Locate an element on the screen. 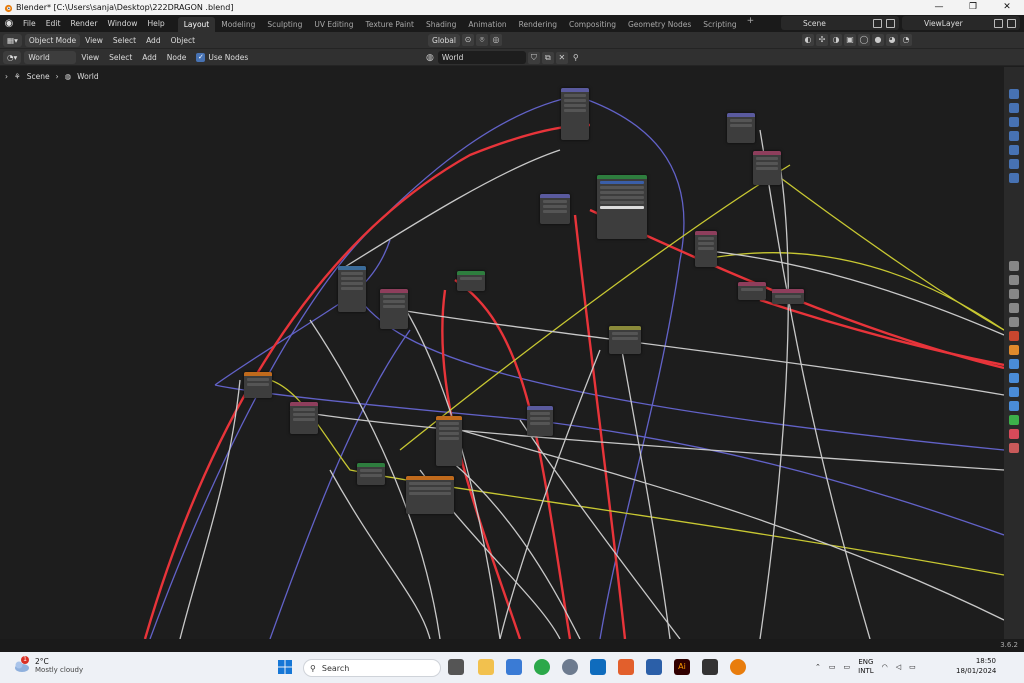 Image resolution: width=1024 pixels, height=683 pixels. shield-icon: ⛉ is located at coordinates (533, 57).